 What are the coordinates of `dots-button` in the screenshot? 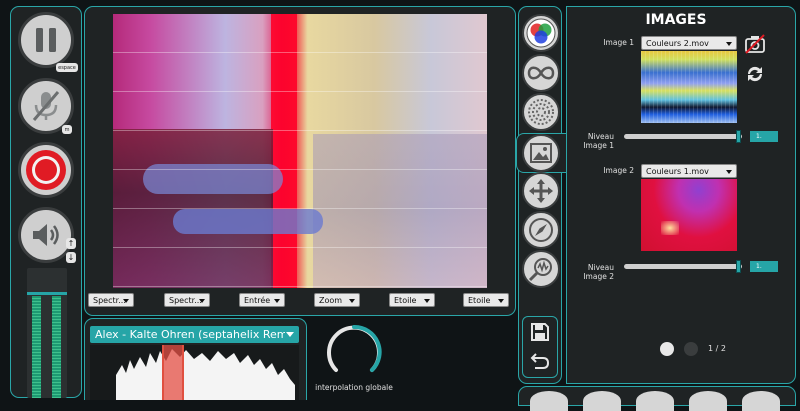 It's located at (541, 112).